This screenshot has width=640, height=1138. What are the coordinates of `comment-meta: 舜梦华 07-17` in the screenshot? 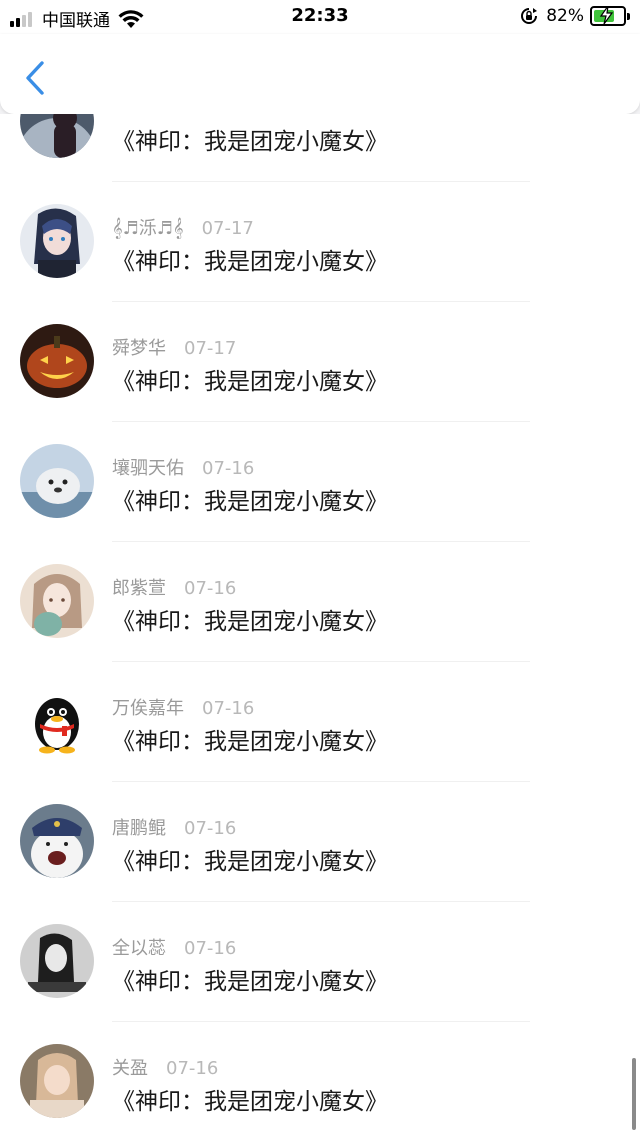 It's located at (174, 347).